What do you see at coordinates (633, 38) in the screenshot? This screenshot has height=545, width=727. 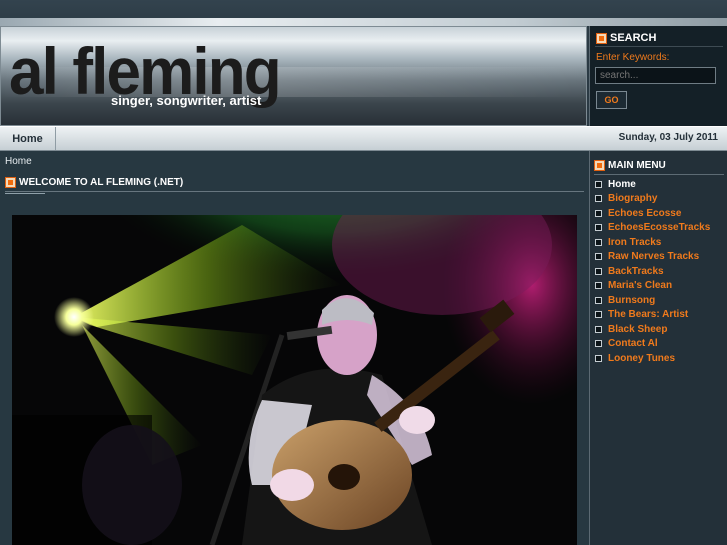 I see `search-heading-label: SEARCH` at bounding box center [633, 38].